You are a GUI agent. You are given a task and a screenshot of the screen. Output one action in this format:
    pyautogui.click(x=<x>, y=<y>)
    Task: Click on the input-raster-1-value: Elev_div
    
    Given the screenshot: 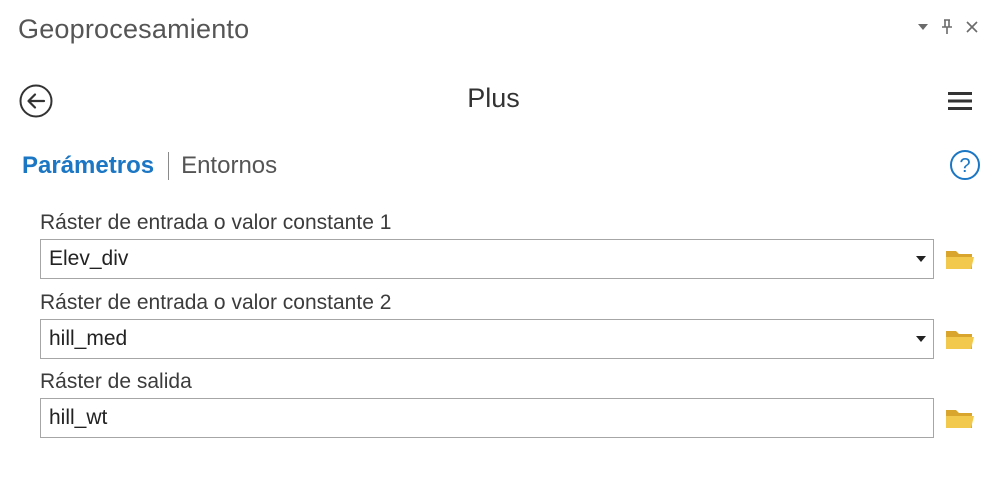 What is the action you would take?
    pyautogui.click(x=475, y=259)
    